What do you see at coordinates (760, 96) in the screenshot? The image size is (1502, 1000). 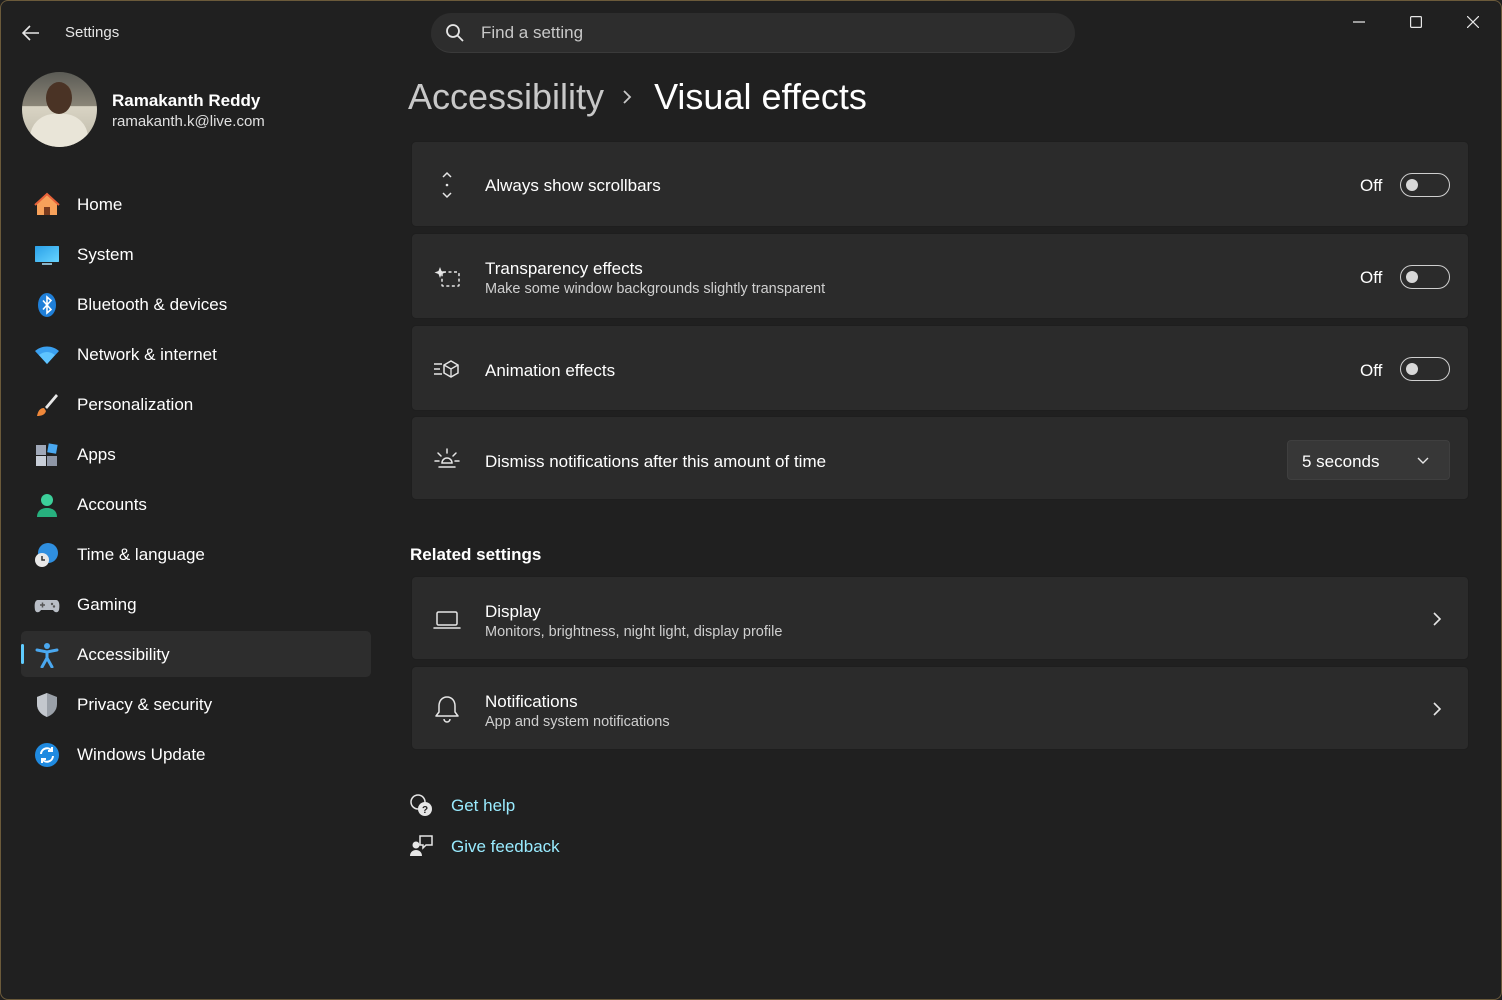 I see `page-title: Visual effects` at bounding box center [760, 96].